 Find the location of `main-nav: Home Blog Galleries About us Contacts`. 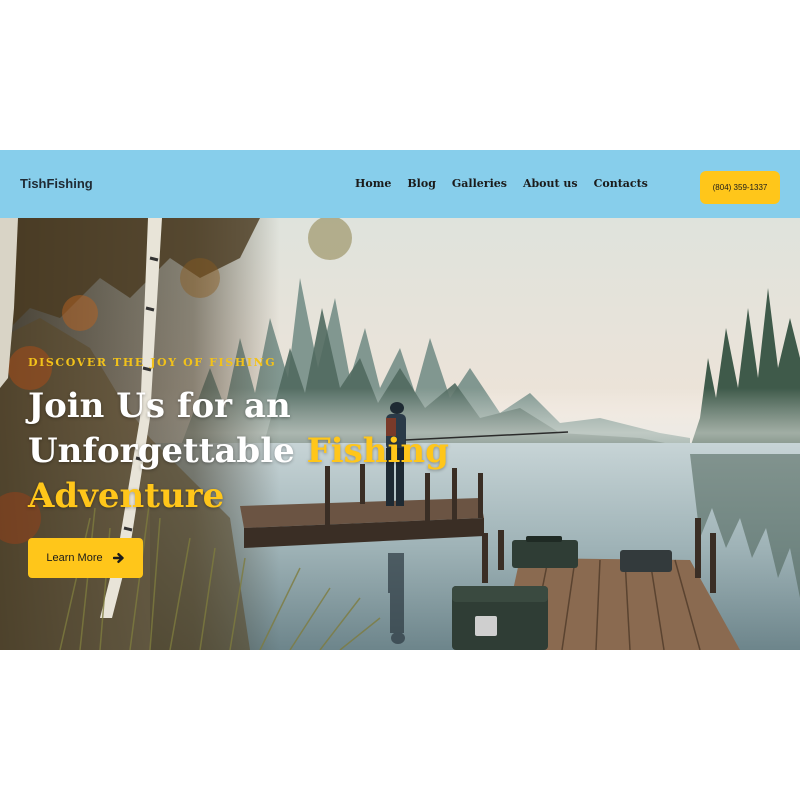

main-nav: Home Blog Galleries About us Contacts is located at coordinates (501, 183).